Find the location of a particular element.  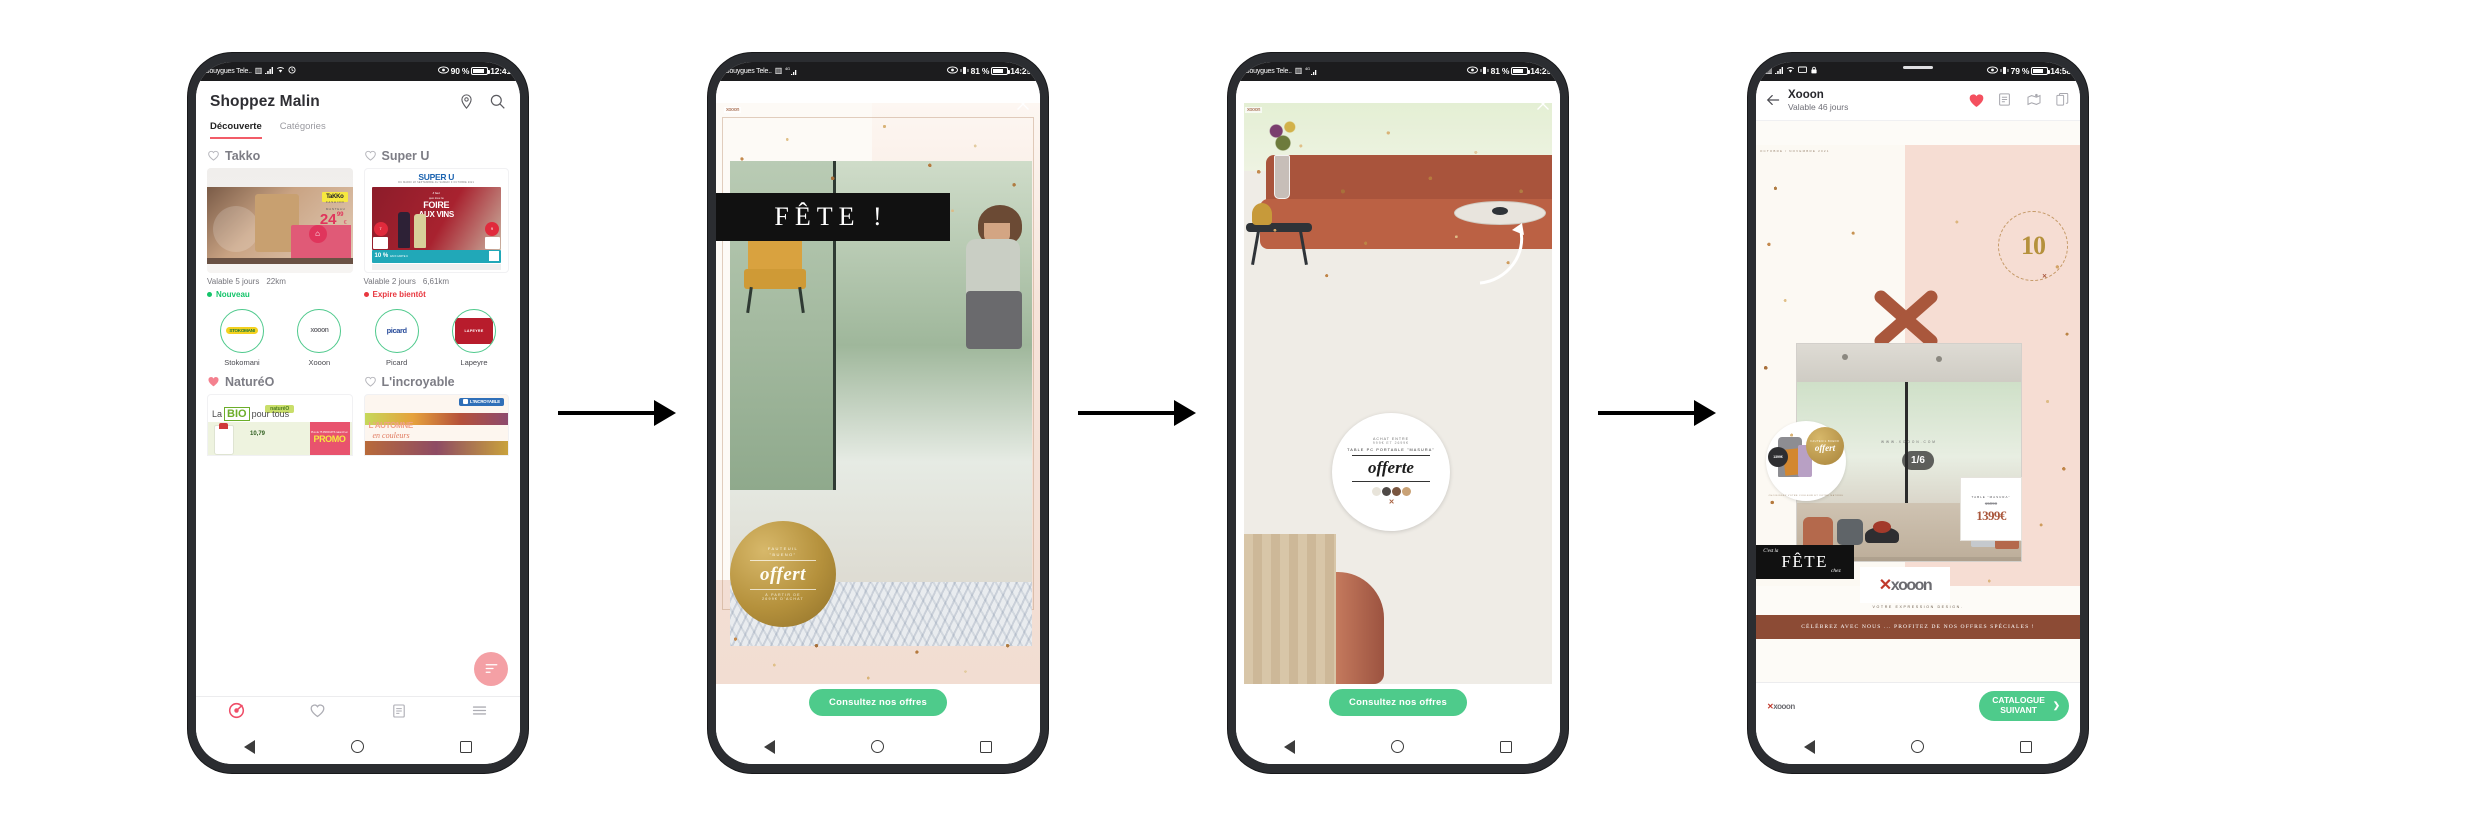

fete-post-label: chez is located at coordinates (1835, 571).